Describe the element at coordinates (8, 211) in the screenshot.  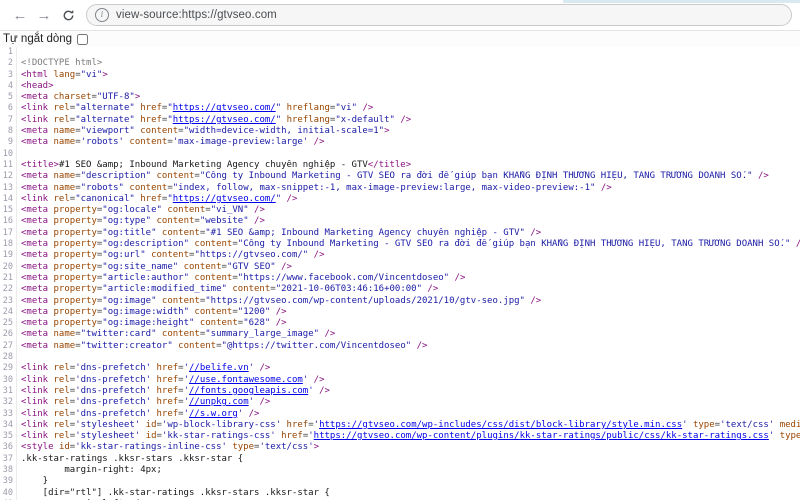
I see `line-number: 15` at that location.